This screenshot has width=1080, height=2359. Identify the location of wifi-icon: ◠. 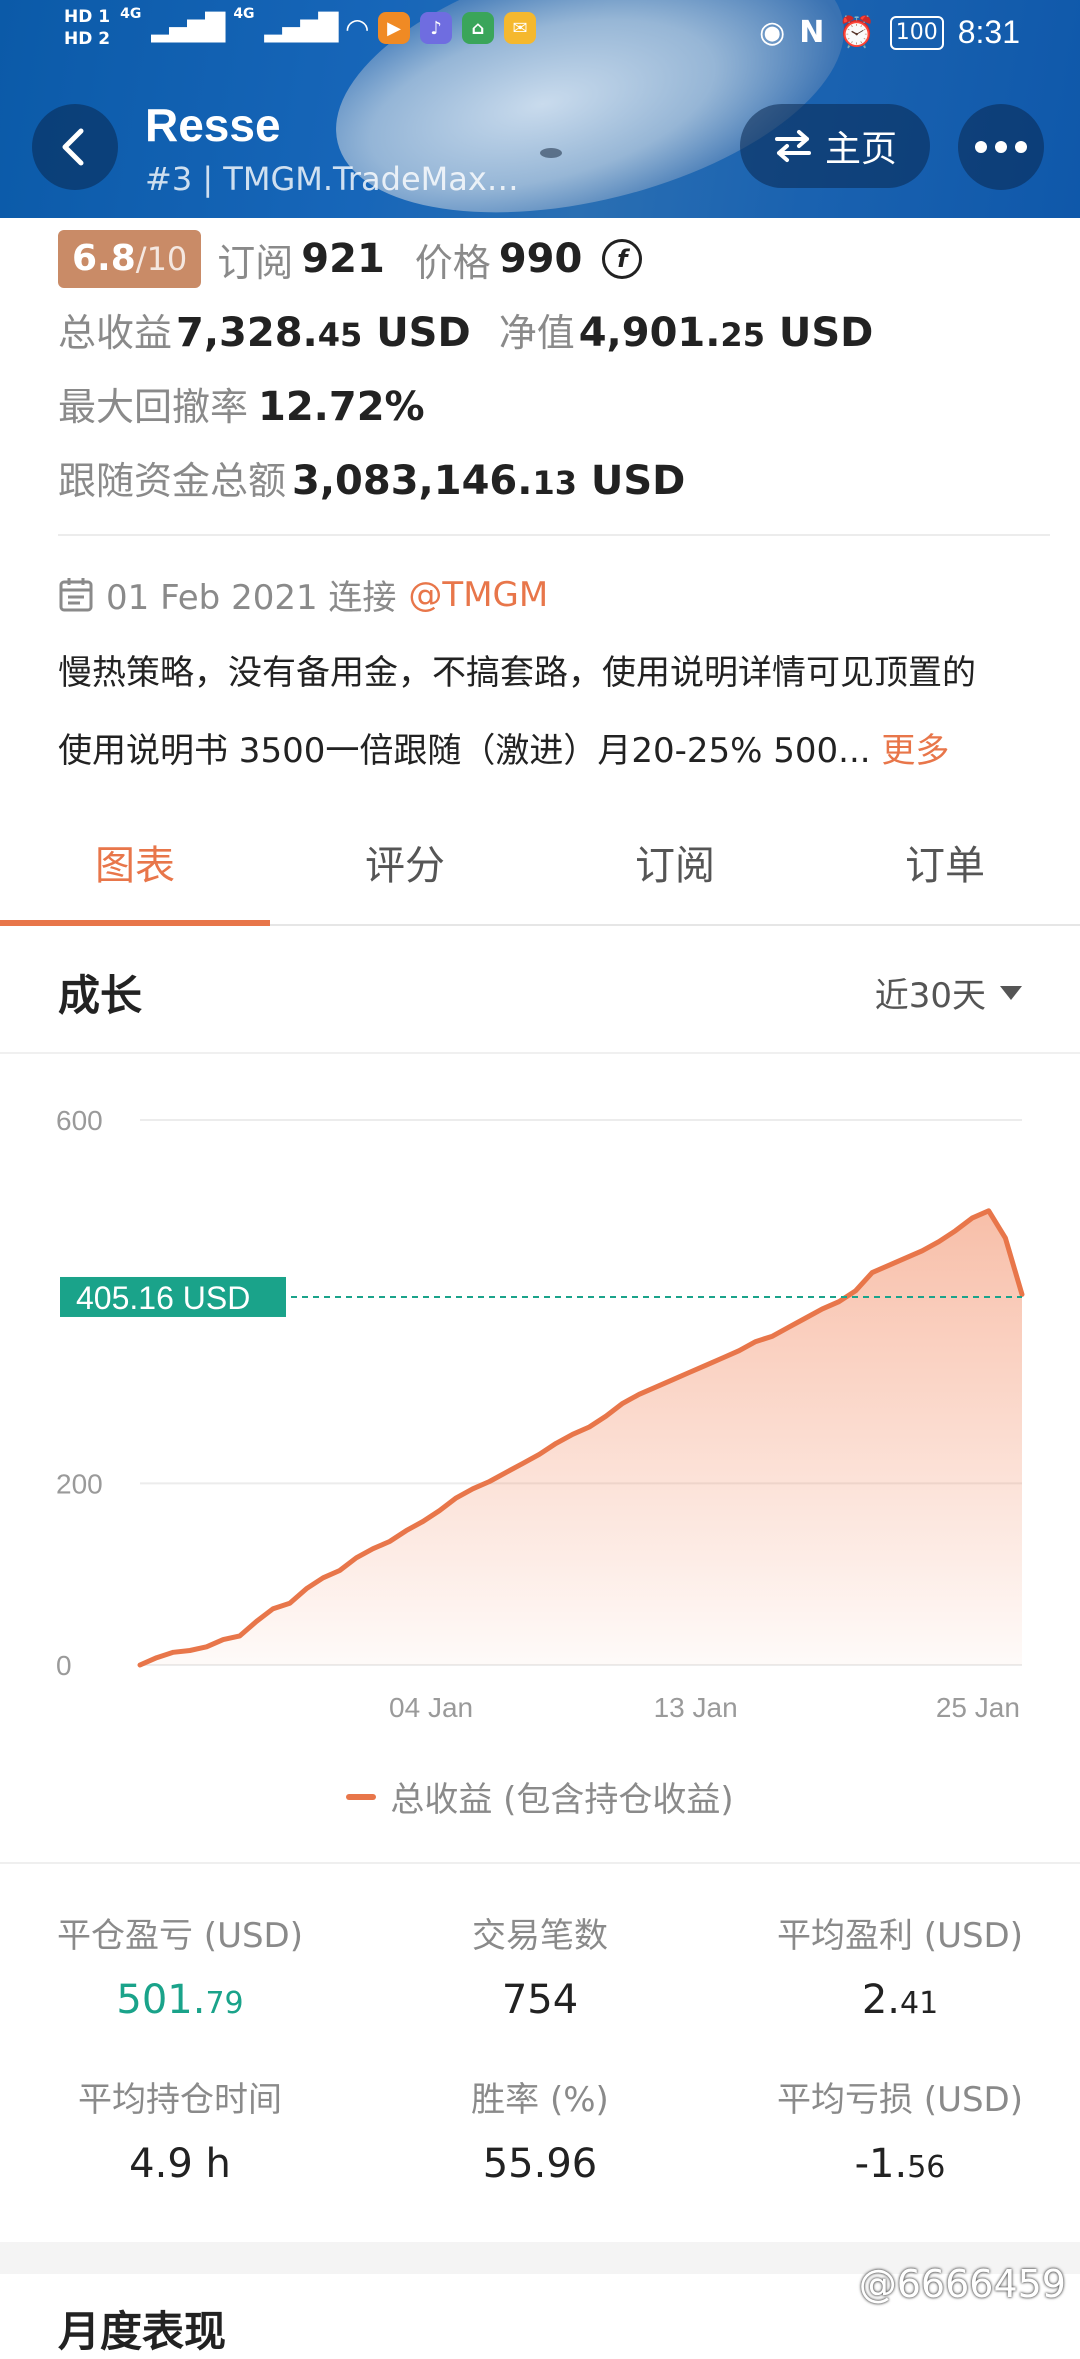
(357, 28).